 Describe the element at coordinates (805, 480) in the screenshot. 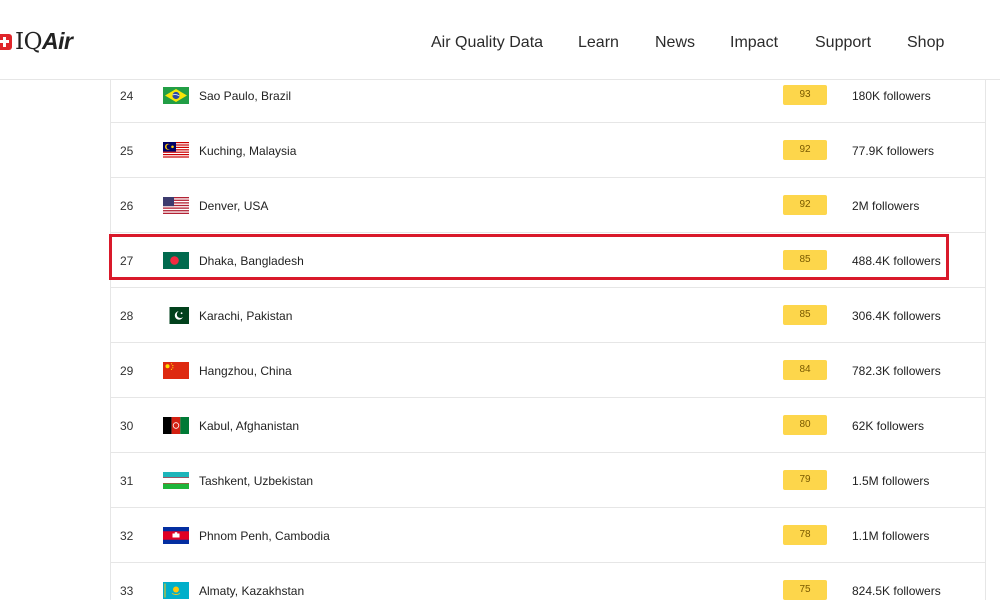

I see `aqi-badge: 79` at that location.